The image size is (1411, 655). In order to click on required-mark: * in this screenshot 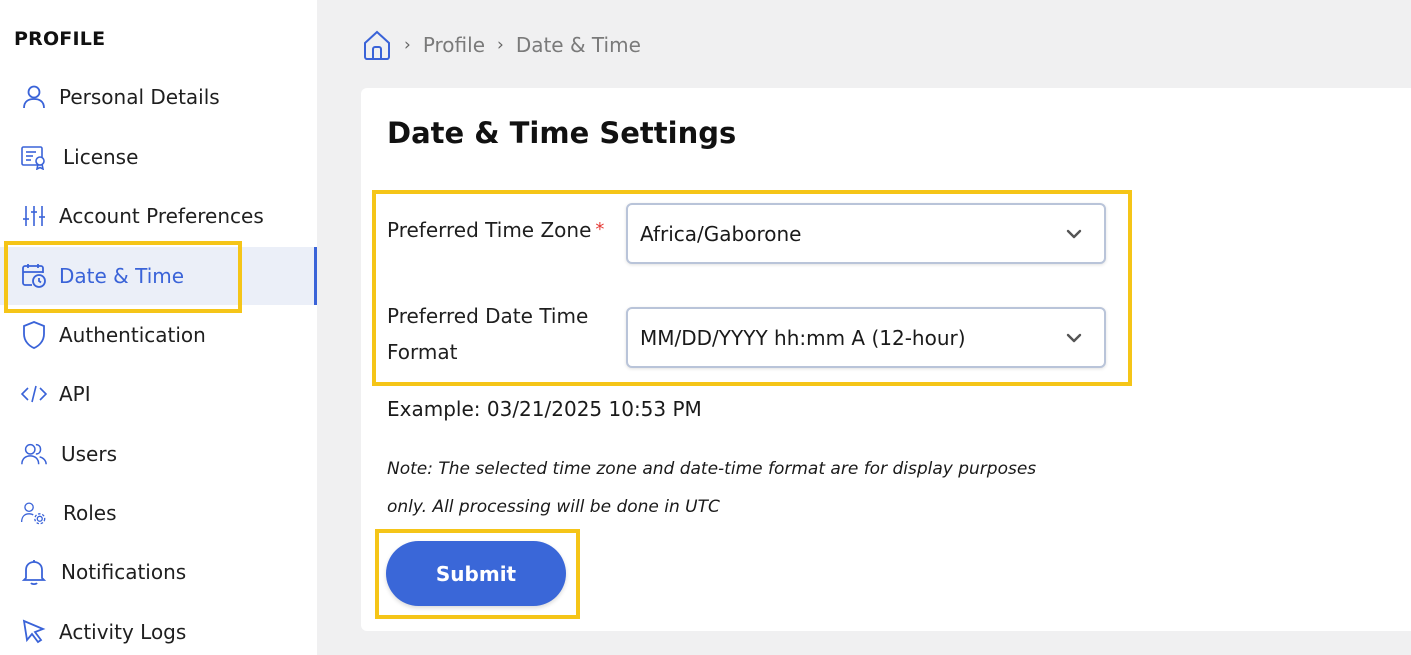, I will do `click(600, 229)`.